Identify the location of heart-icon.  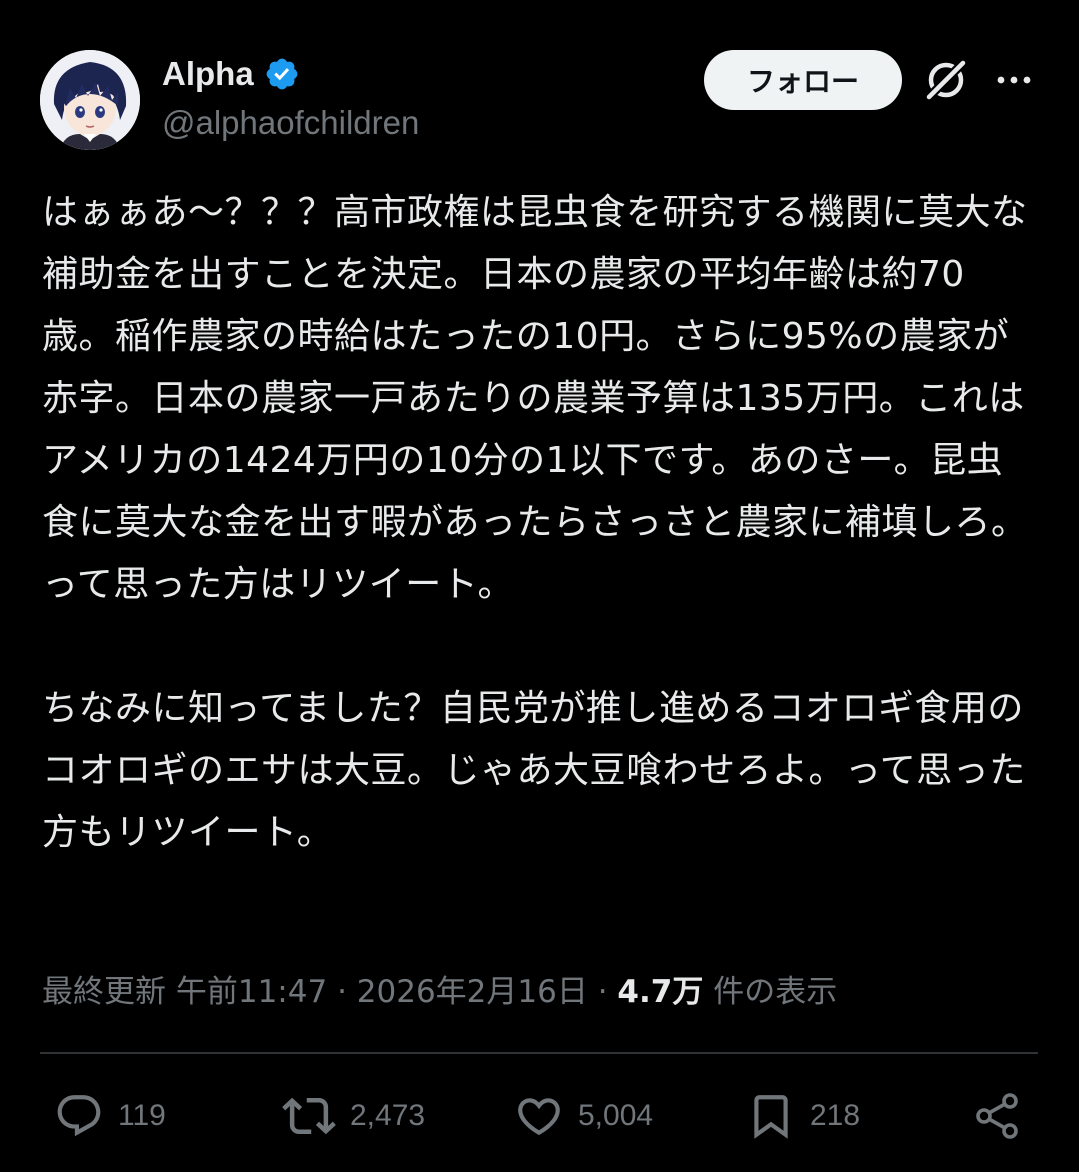
(539, 1117).